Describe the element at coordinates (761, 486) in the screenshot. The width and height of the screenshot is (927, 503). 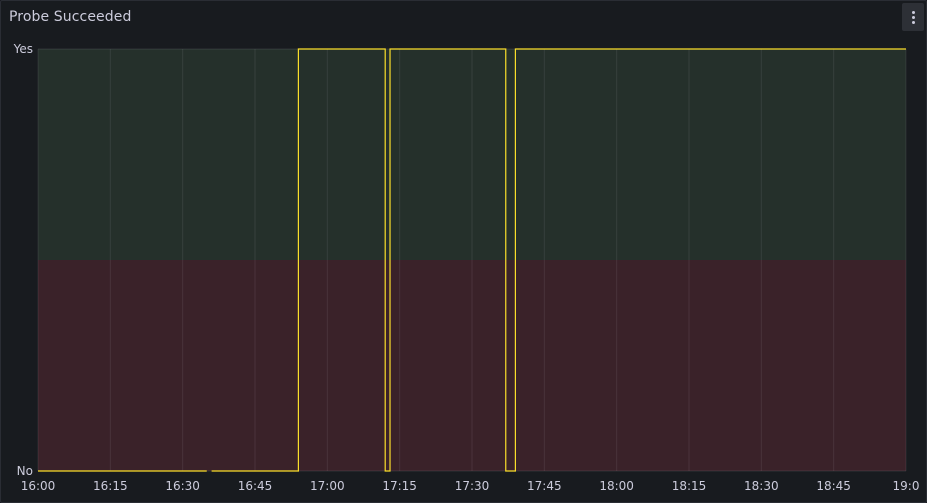
I see `x-tick-label: 18:30` at that location.